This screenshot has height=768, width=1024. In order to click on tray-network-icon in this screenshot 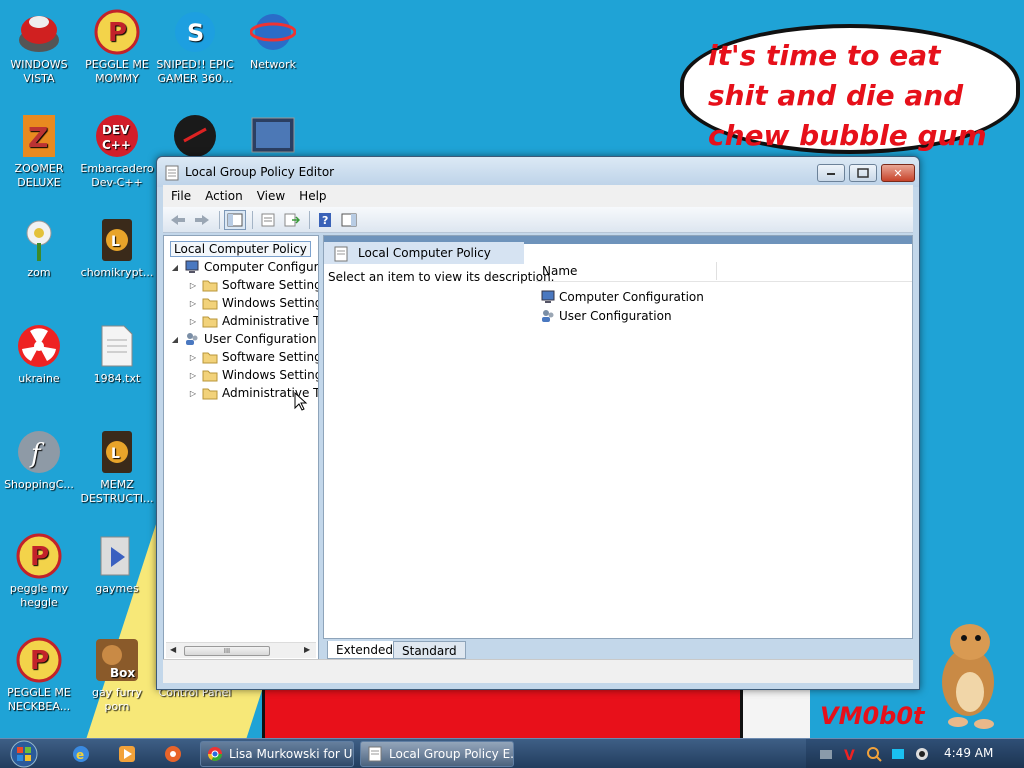, I will do `click(826, 754)`.